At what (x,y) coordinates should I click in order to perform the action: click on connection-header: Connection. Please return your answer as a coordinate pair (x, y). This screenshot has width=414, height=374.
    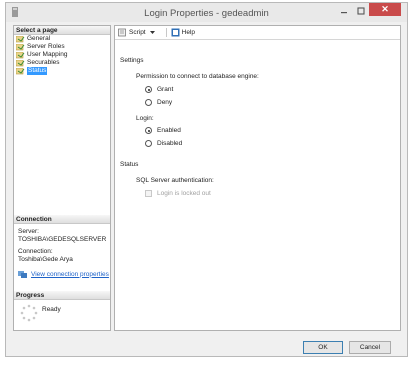
    Looking at the image, I should click on (62, 219).